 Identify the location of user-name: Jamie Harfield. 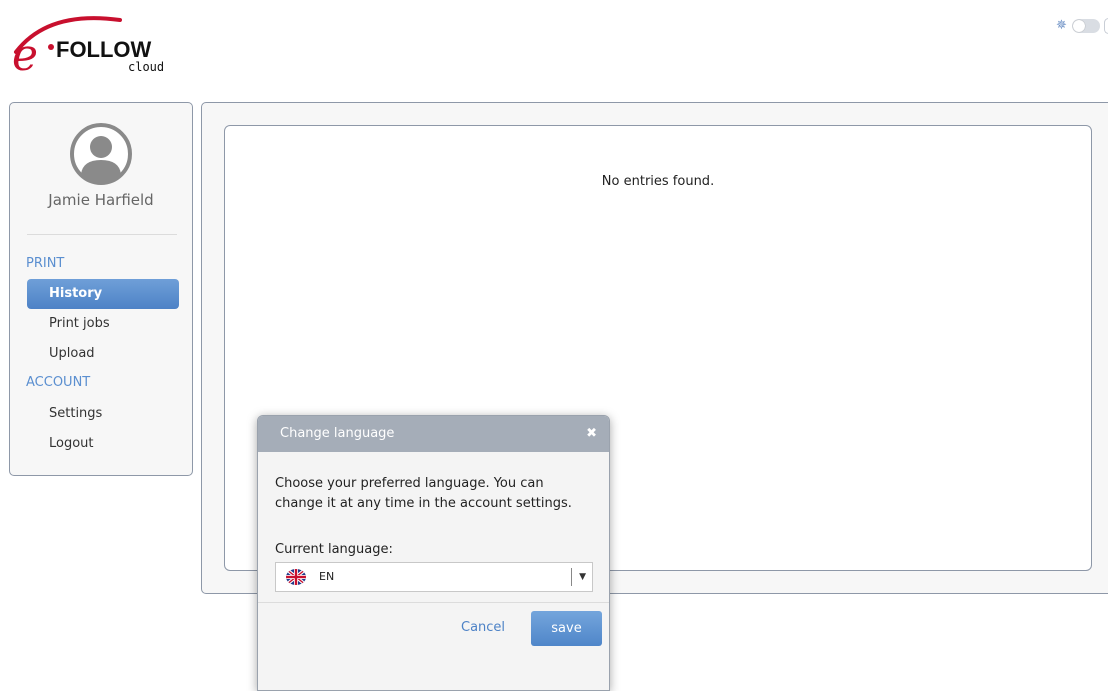
(101, 200).